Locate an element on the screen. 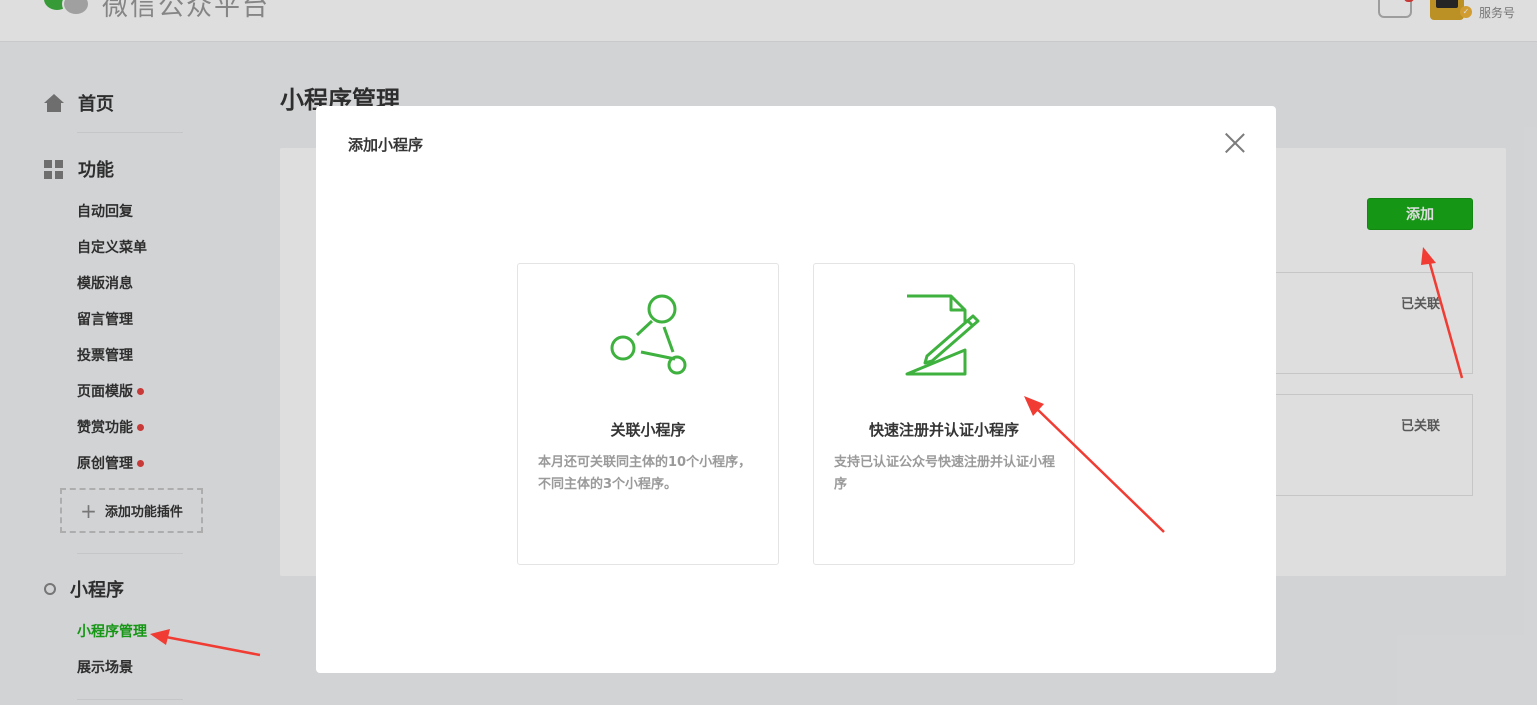 The image size is (1537, 705). quick-register-option: 快速注册并认证小程序 支持已认证公众号快速注册并认证小程序 is located at coordinates (944, 414).